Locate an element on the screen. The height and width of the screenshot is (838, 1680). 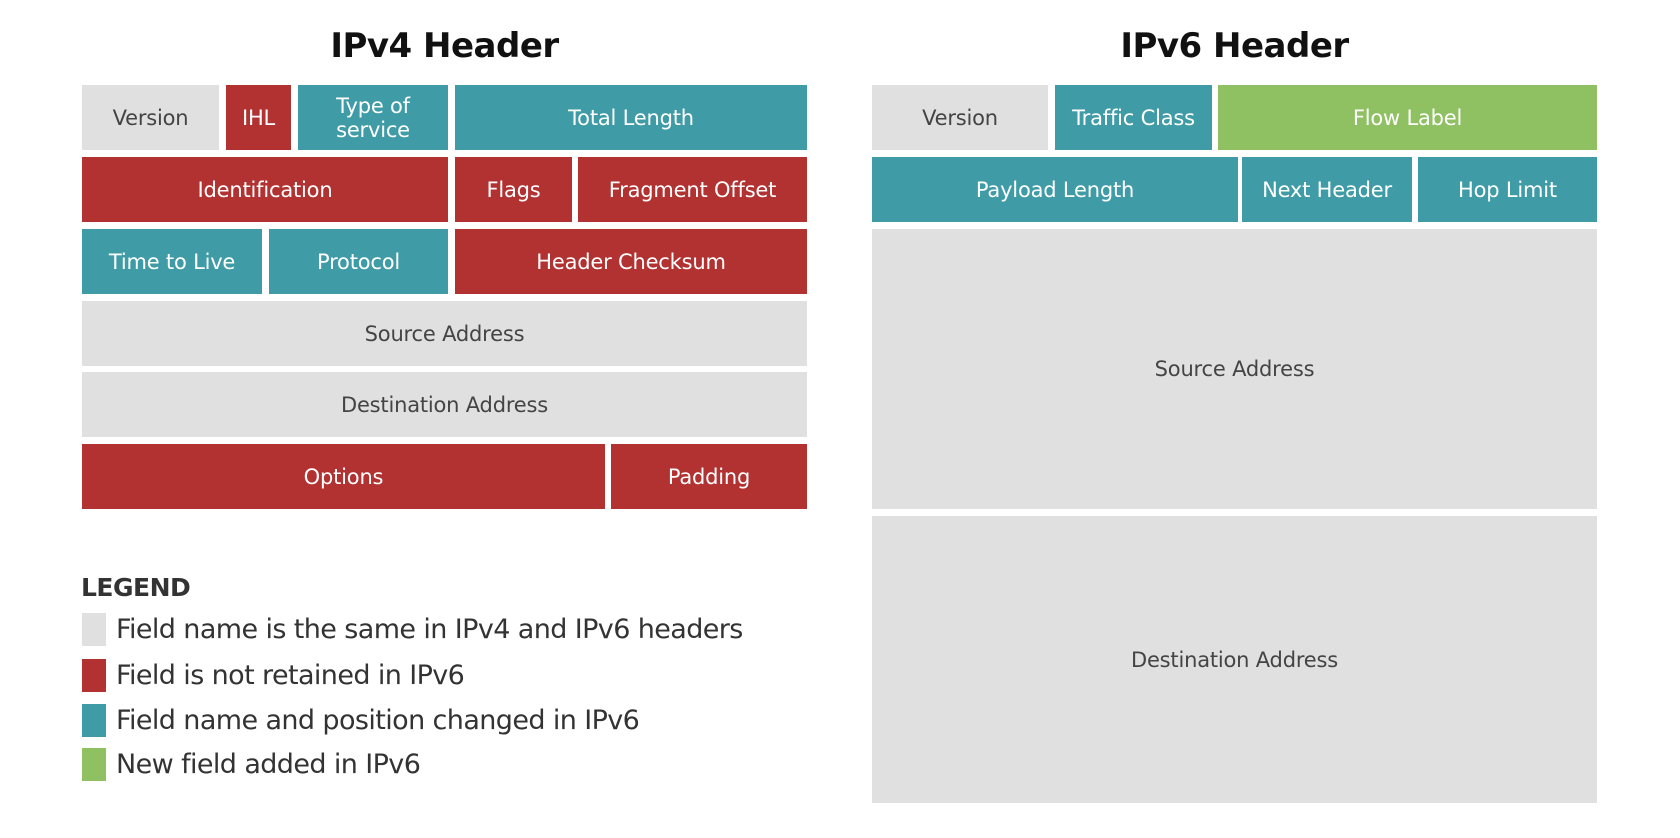
ipv6-field-hop-limit: Hop Limit is located at coordinates (1507, 189).